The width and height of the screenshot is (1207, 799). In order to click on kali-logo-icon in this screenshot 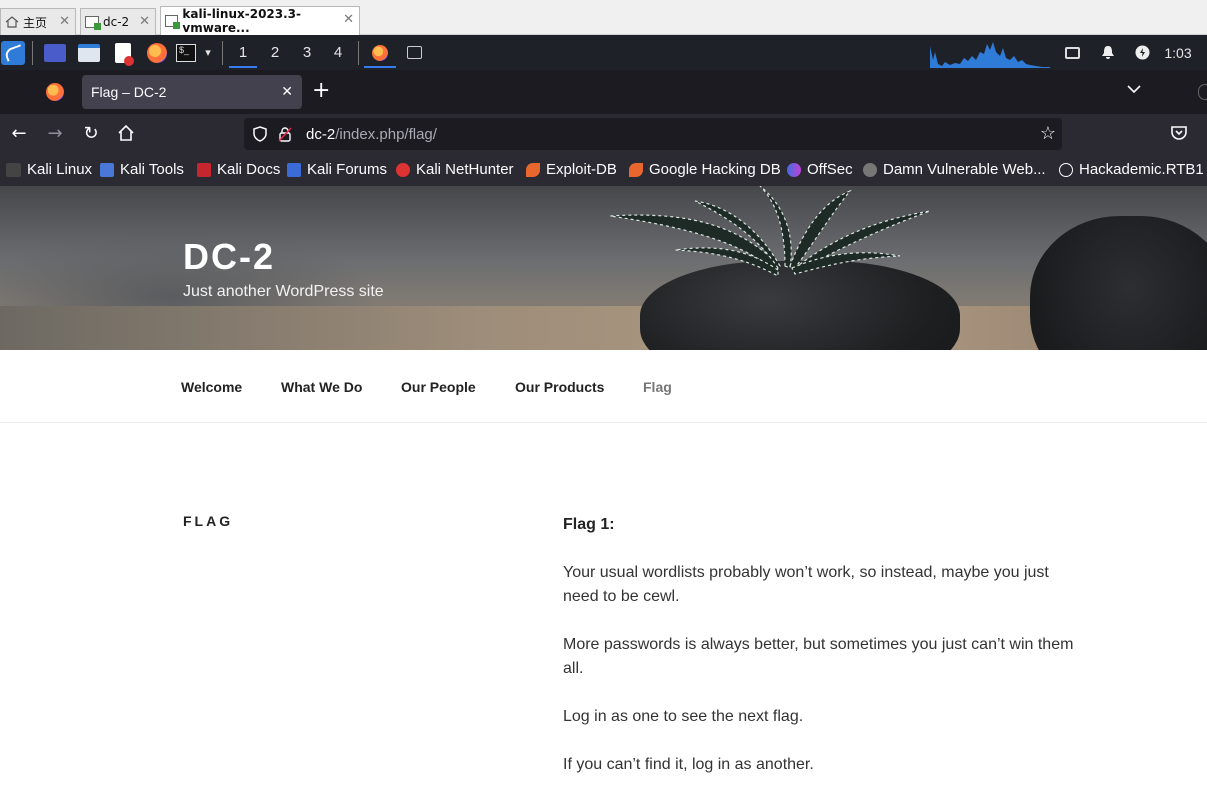, I will do `click(13, 52)`.